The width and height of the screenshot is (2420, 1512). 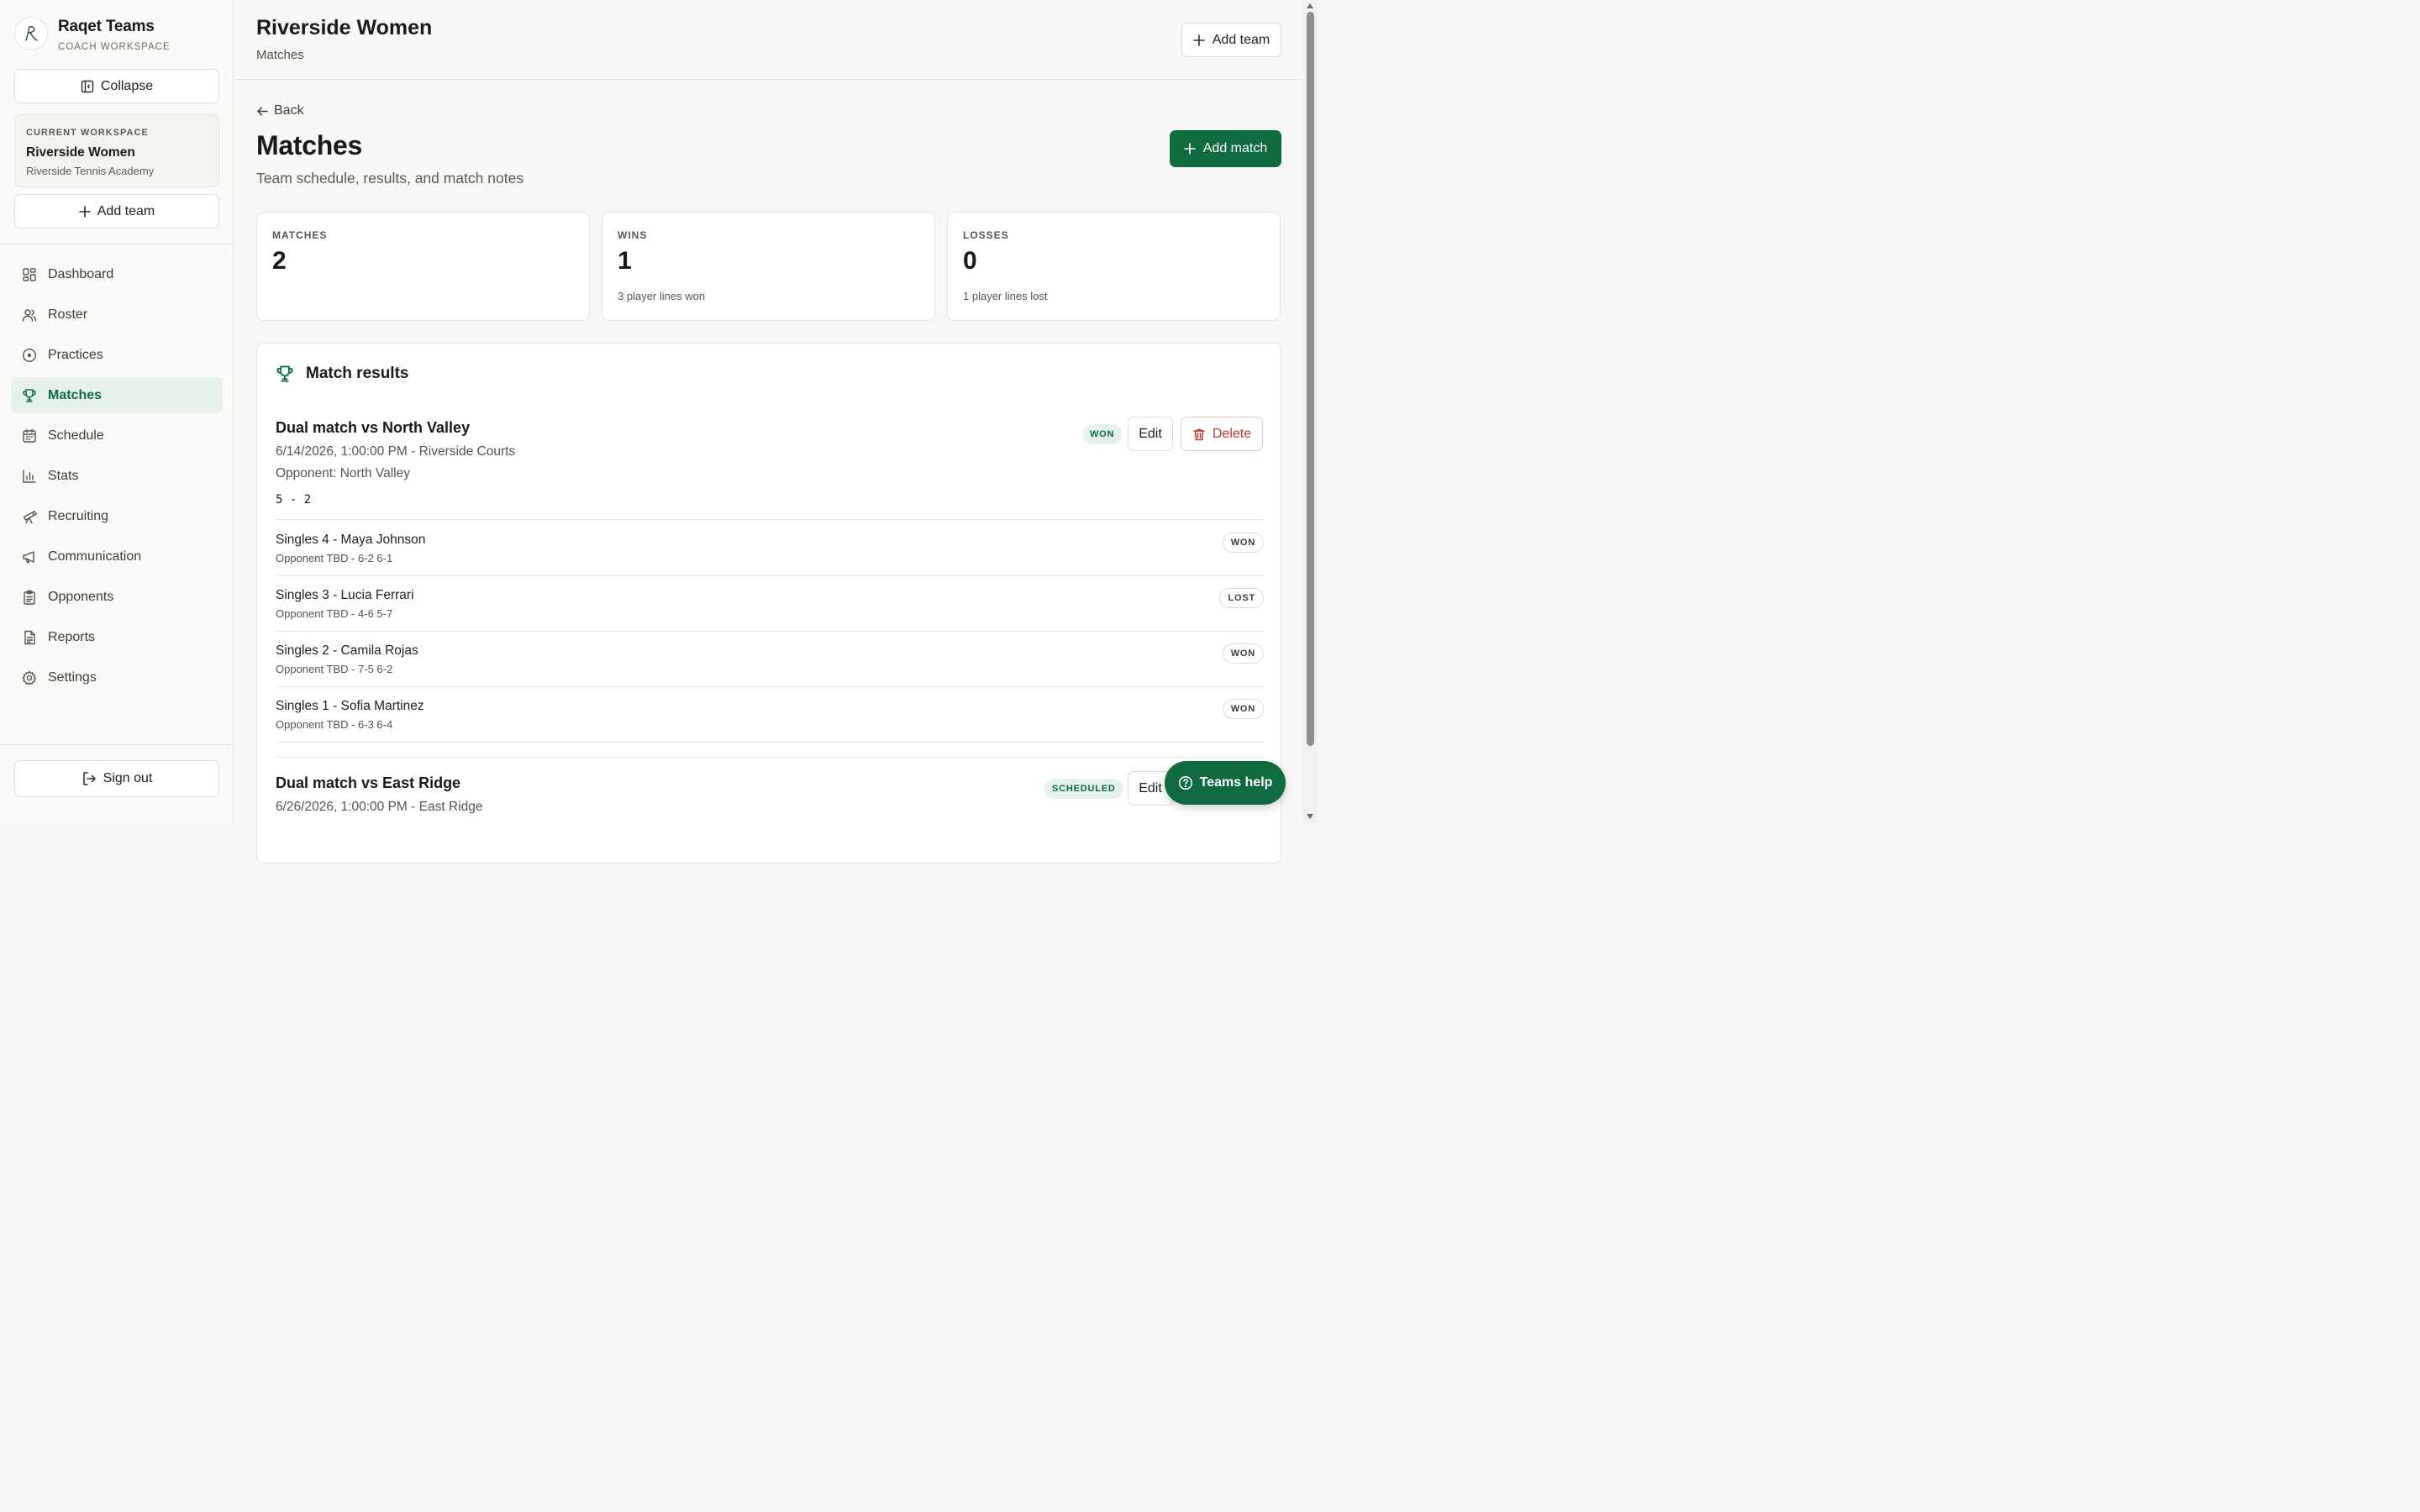 I want to click on help-circle-icon, so click(x=1185, y=782).